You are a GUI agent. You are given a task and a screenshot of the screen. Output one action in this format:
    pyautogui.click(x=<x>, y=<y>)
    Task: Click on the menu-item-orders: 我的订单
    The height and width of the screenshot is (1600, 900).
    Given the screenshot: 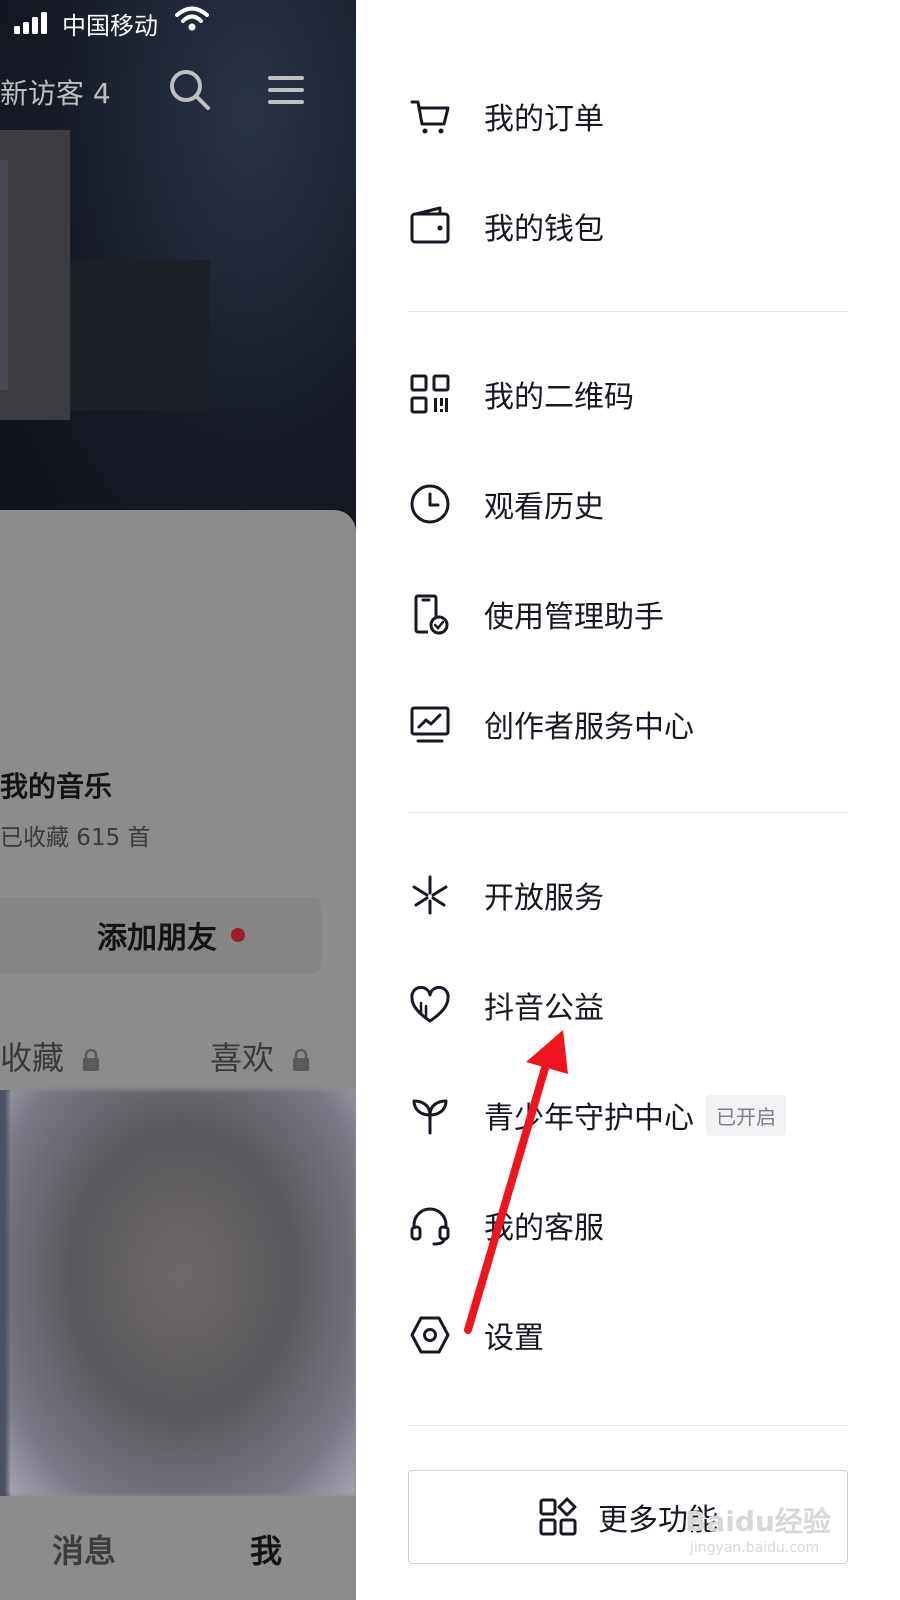 What is the action you would take?
    pyautogui.click(x=628, y=116)
    